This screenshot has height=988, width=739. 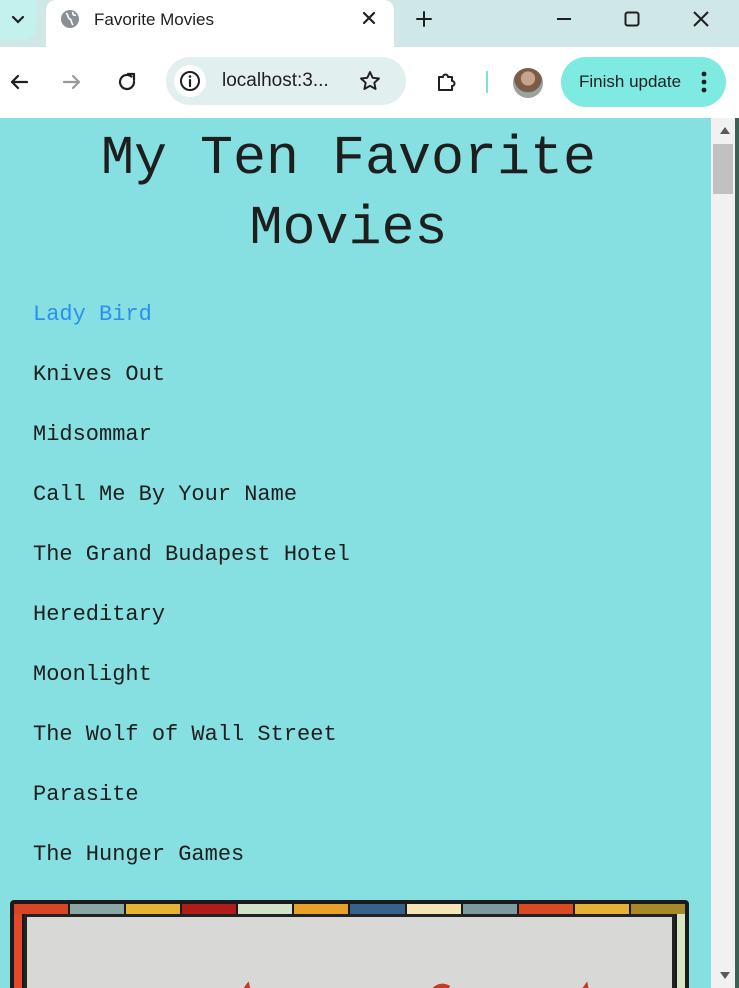 What do you see at coordinates (72, 82) in the screenshot?
I see `forward-arrow-icon` at bounding box center [72, 82].